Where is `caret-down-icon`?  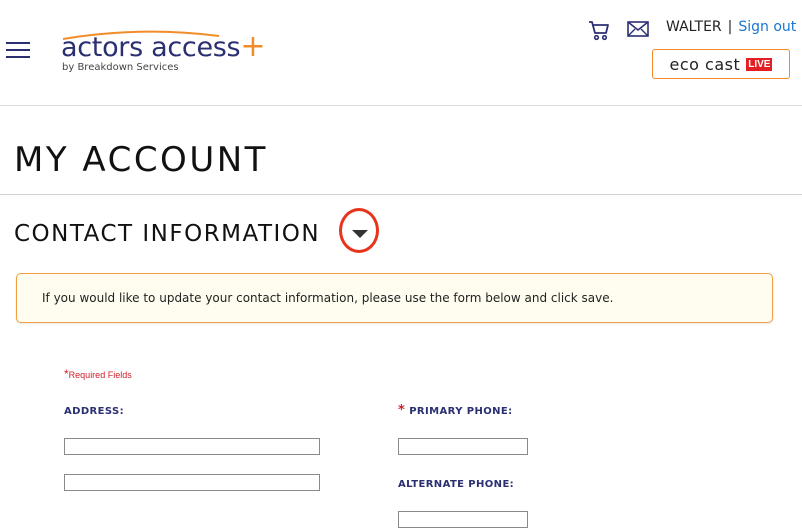
caret-down-icon is located at coordinates (360, 234).